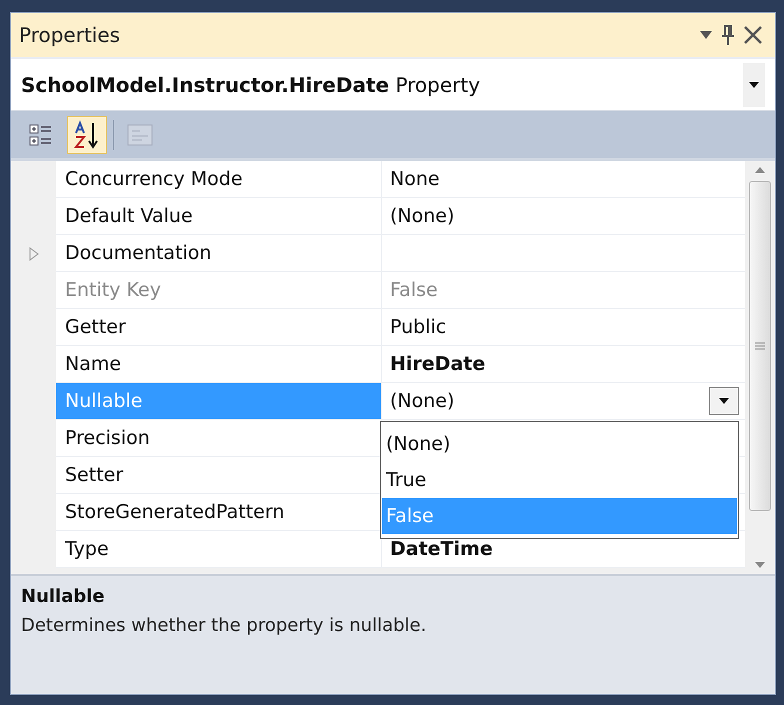 The width and height of the screenshot is (784, 705). What do you see at coordinates (219, 475) in the screenshot?
I see `property-name: Setter` at bounding box center [219, 475].